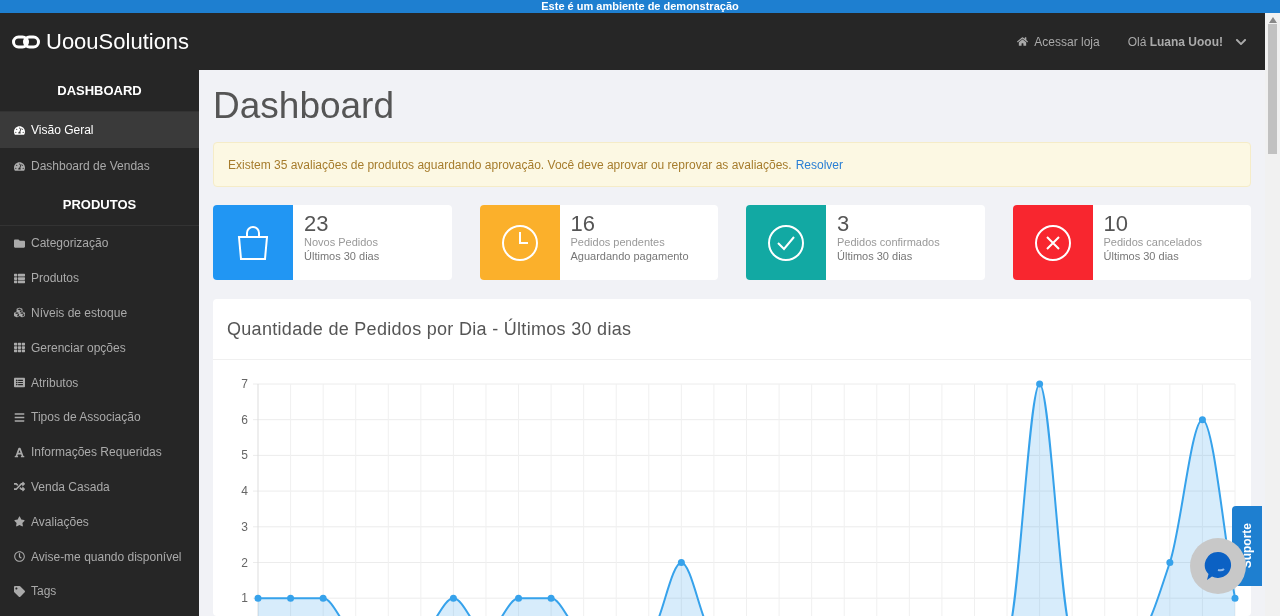  Describe the element at coordinates (99, 243) in the screenshot. I see `sidebar-item: Categorização` at that location.